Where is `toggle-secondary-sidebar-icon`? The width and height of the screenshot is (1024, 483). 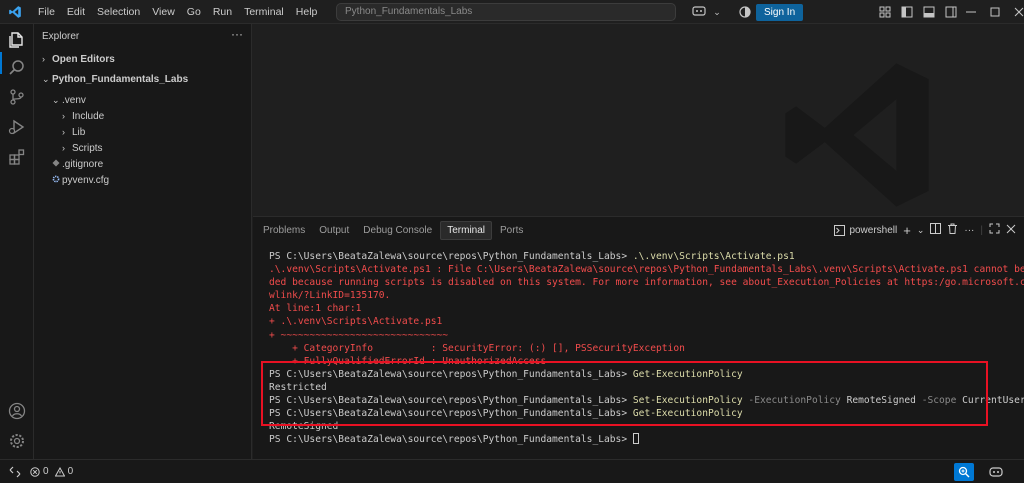
toggle-secondary-sidebar-icon is located at coordinates (951, 12).